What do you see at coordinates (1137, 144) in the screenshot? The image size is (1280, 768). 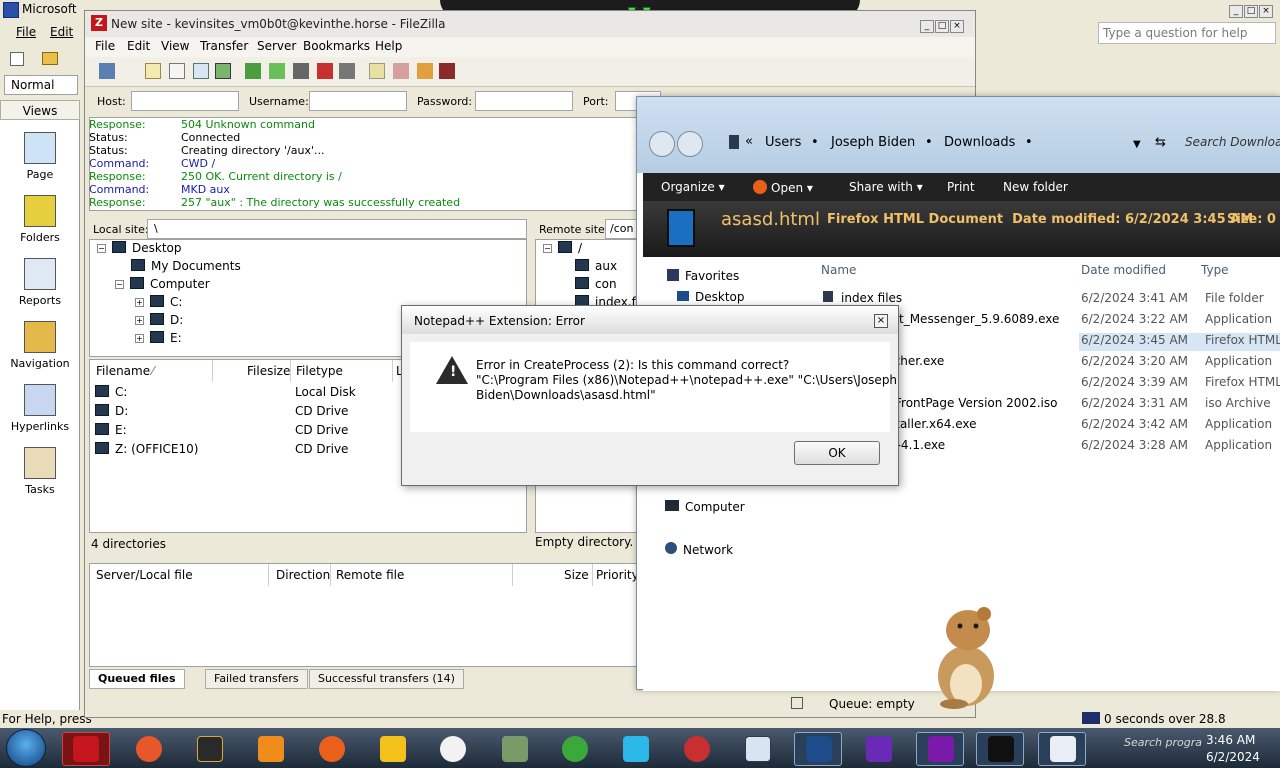 I see `address-dropdown-icon: ▼` at bounding box center [1137, 144].